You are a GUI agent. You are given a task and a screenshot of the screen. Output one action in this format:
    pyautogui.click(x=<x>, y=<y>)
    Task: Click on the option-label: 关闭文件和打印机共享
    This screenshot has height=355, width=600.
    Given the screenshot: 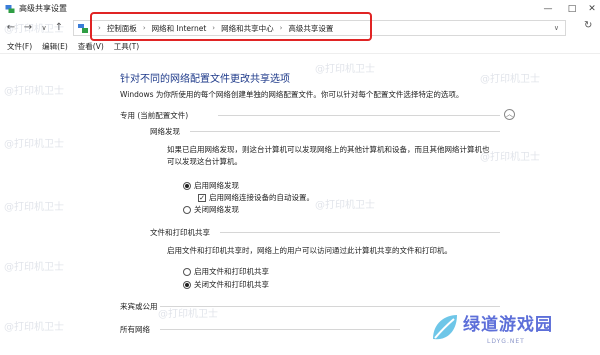 What is the action you would take?
    pyautogui.click(x=231, y=284)
    